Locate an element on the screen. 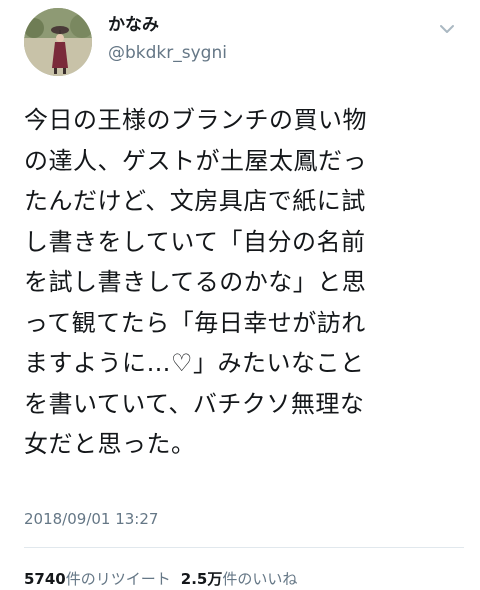  tweet-stats: 5740件のリツイート 2.5万件のいいね is located at coordinates (160, 578).